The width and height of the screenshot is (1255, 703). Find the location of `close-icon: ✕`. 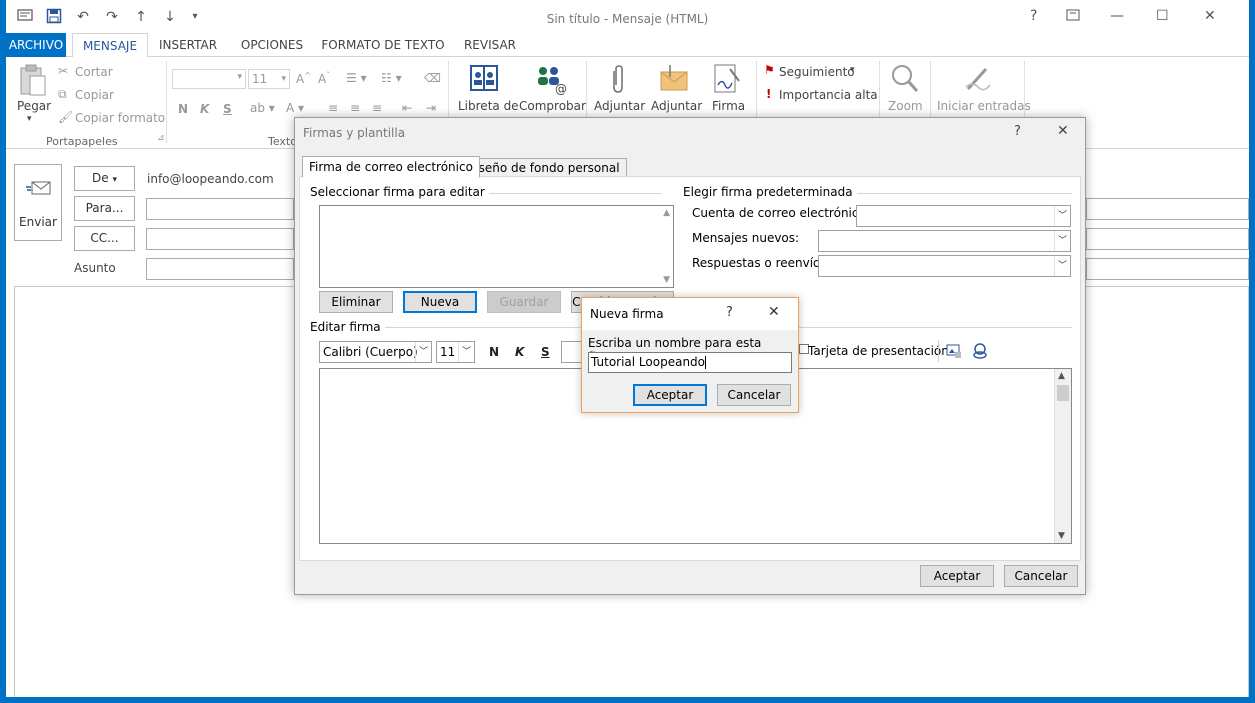

close-icon: ✕ is located at coordinates (1210, 16).